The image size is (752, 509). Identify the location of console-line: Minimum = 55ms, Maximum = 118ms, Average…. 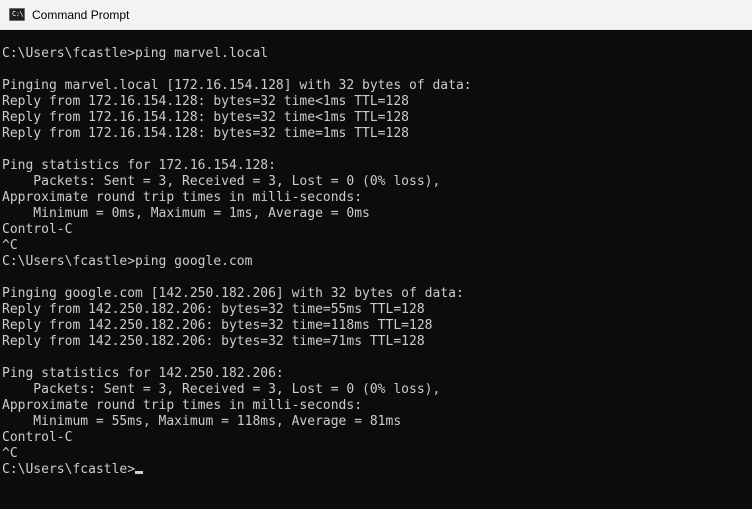
(202, 421).